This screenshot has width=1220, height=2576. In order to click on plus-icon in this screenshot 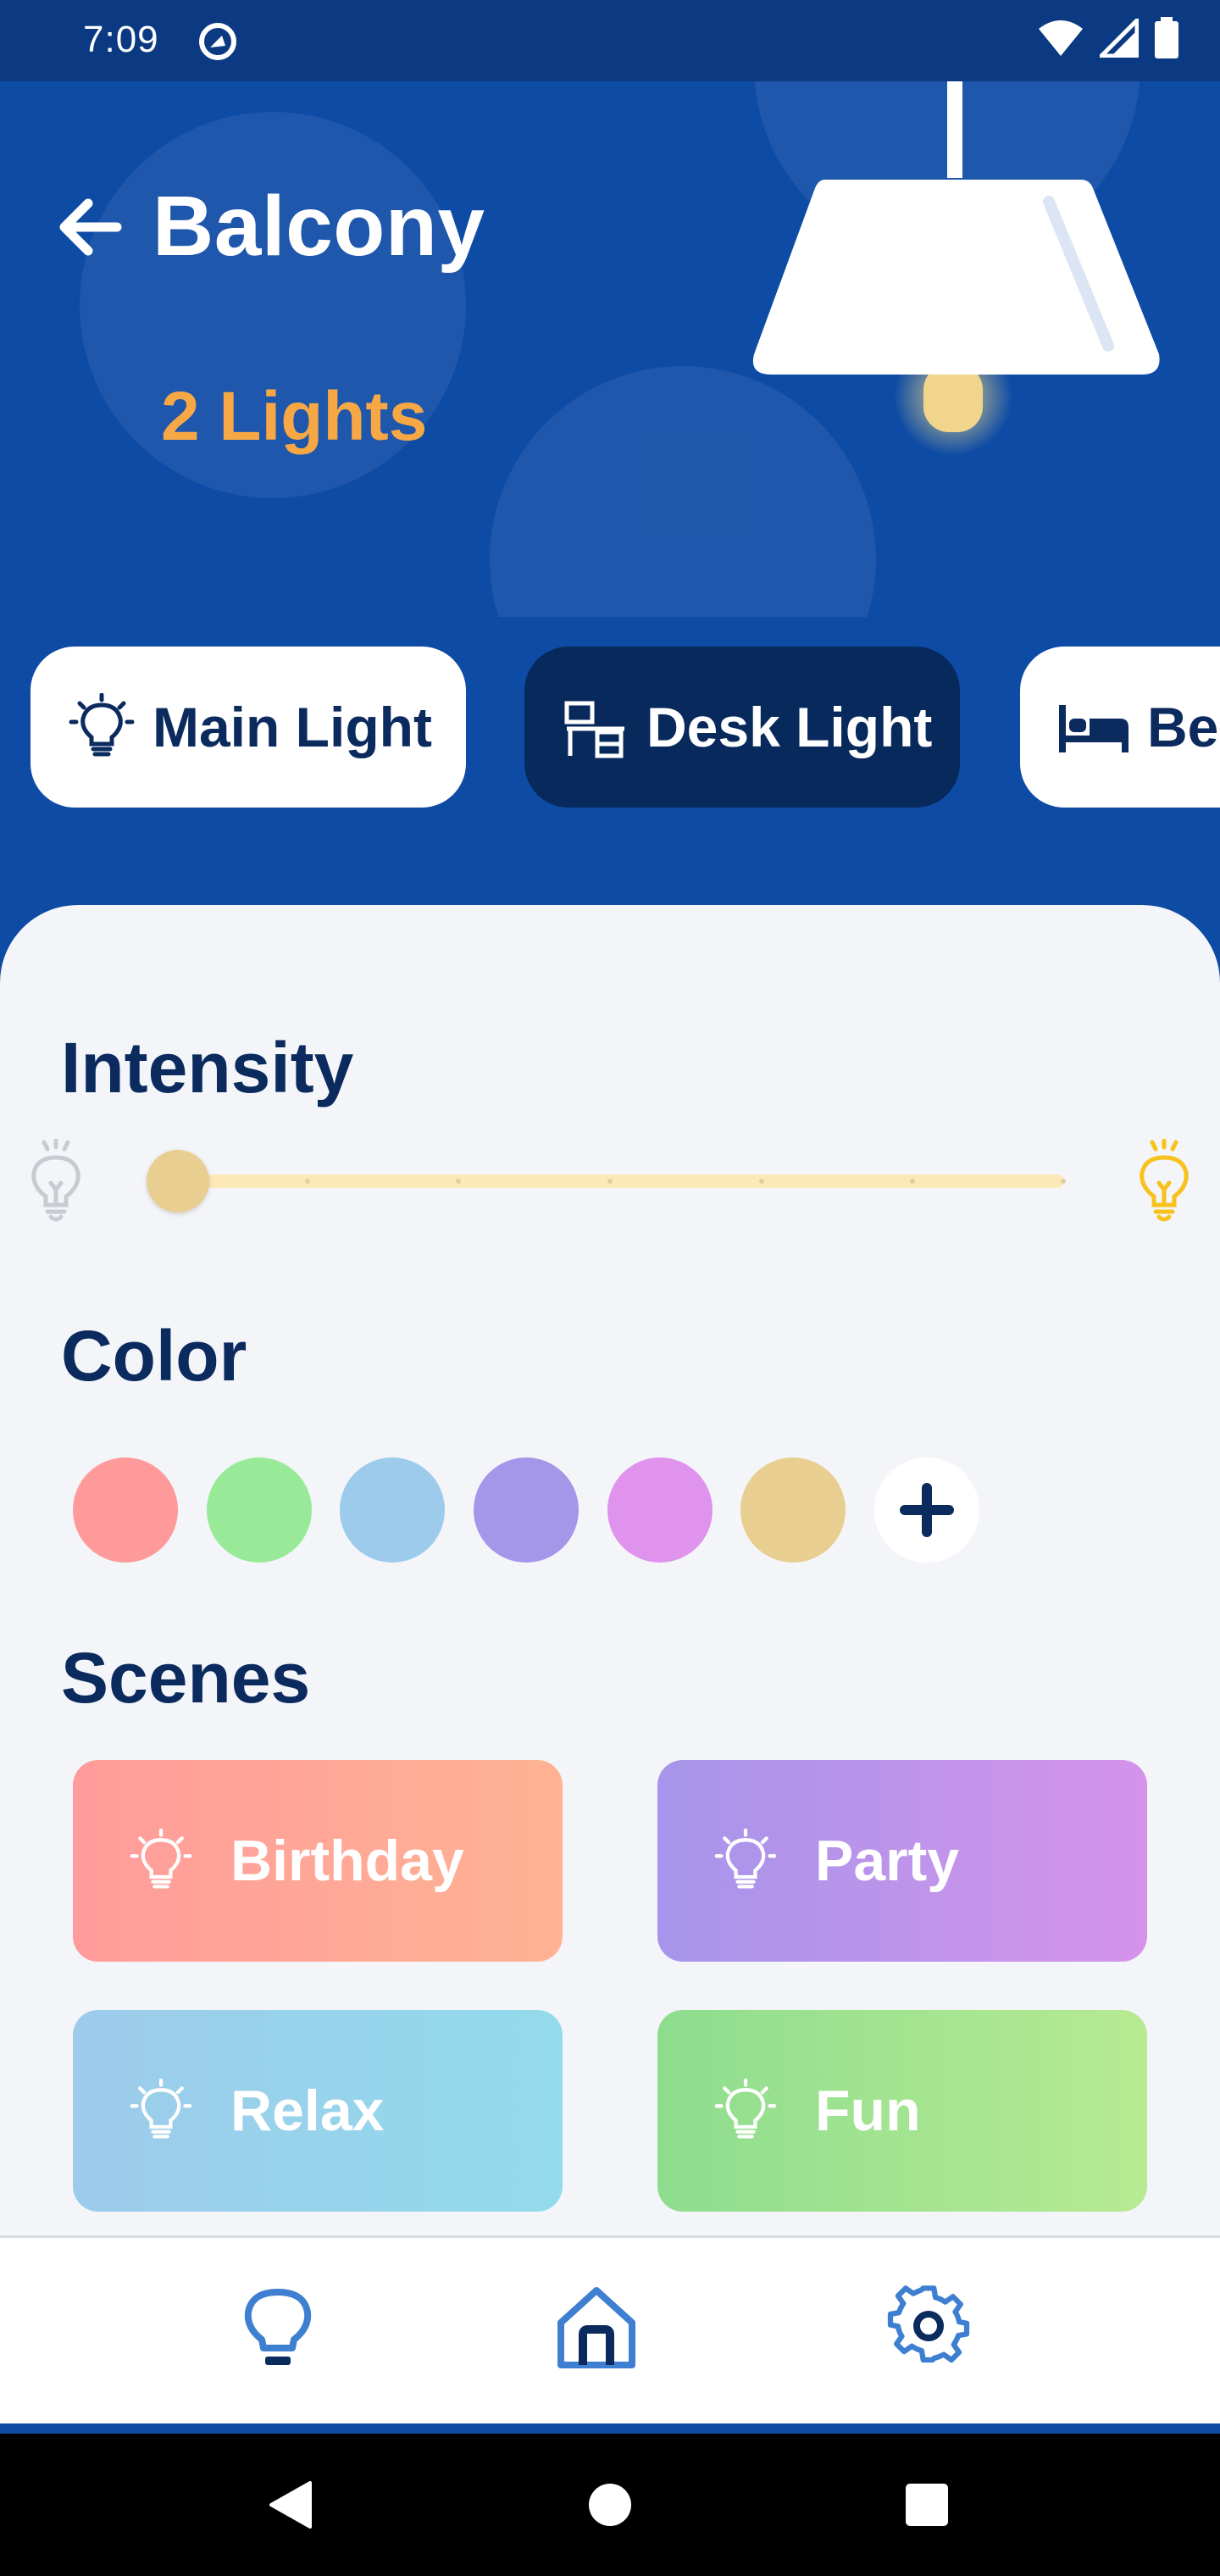, I will do `click(927, 1510)`.